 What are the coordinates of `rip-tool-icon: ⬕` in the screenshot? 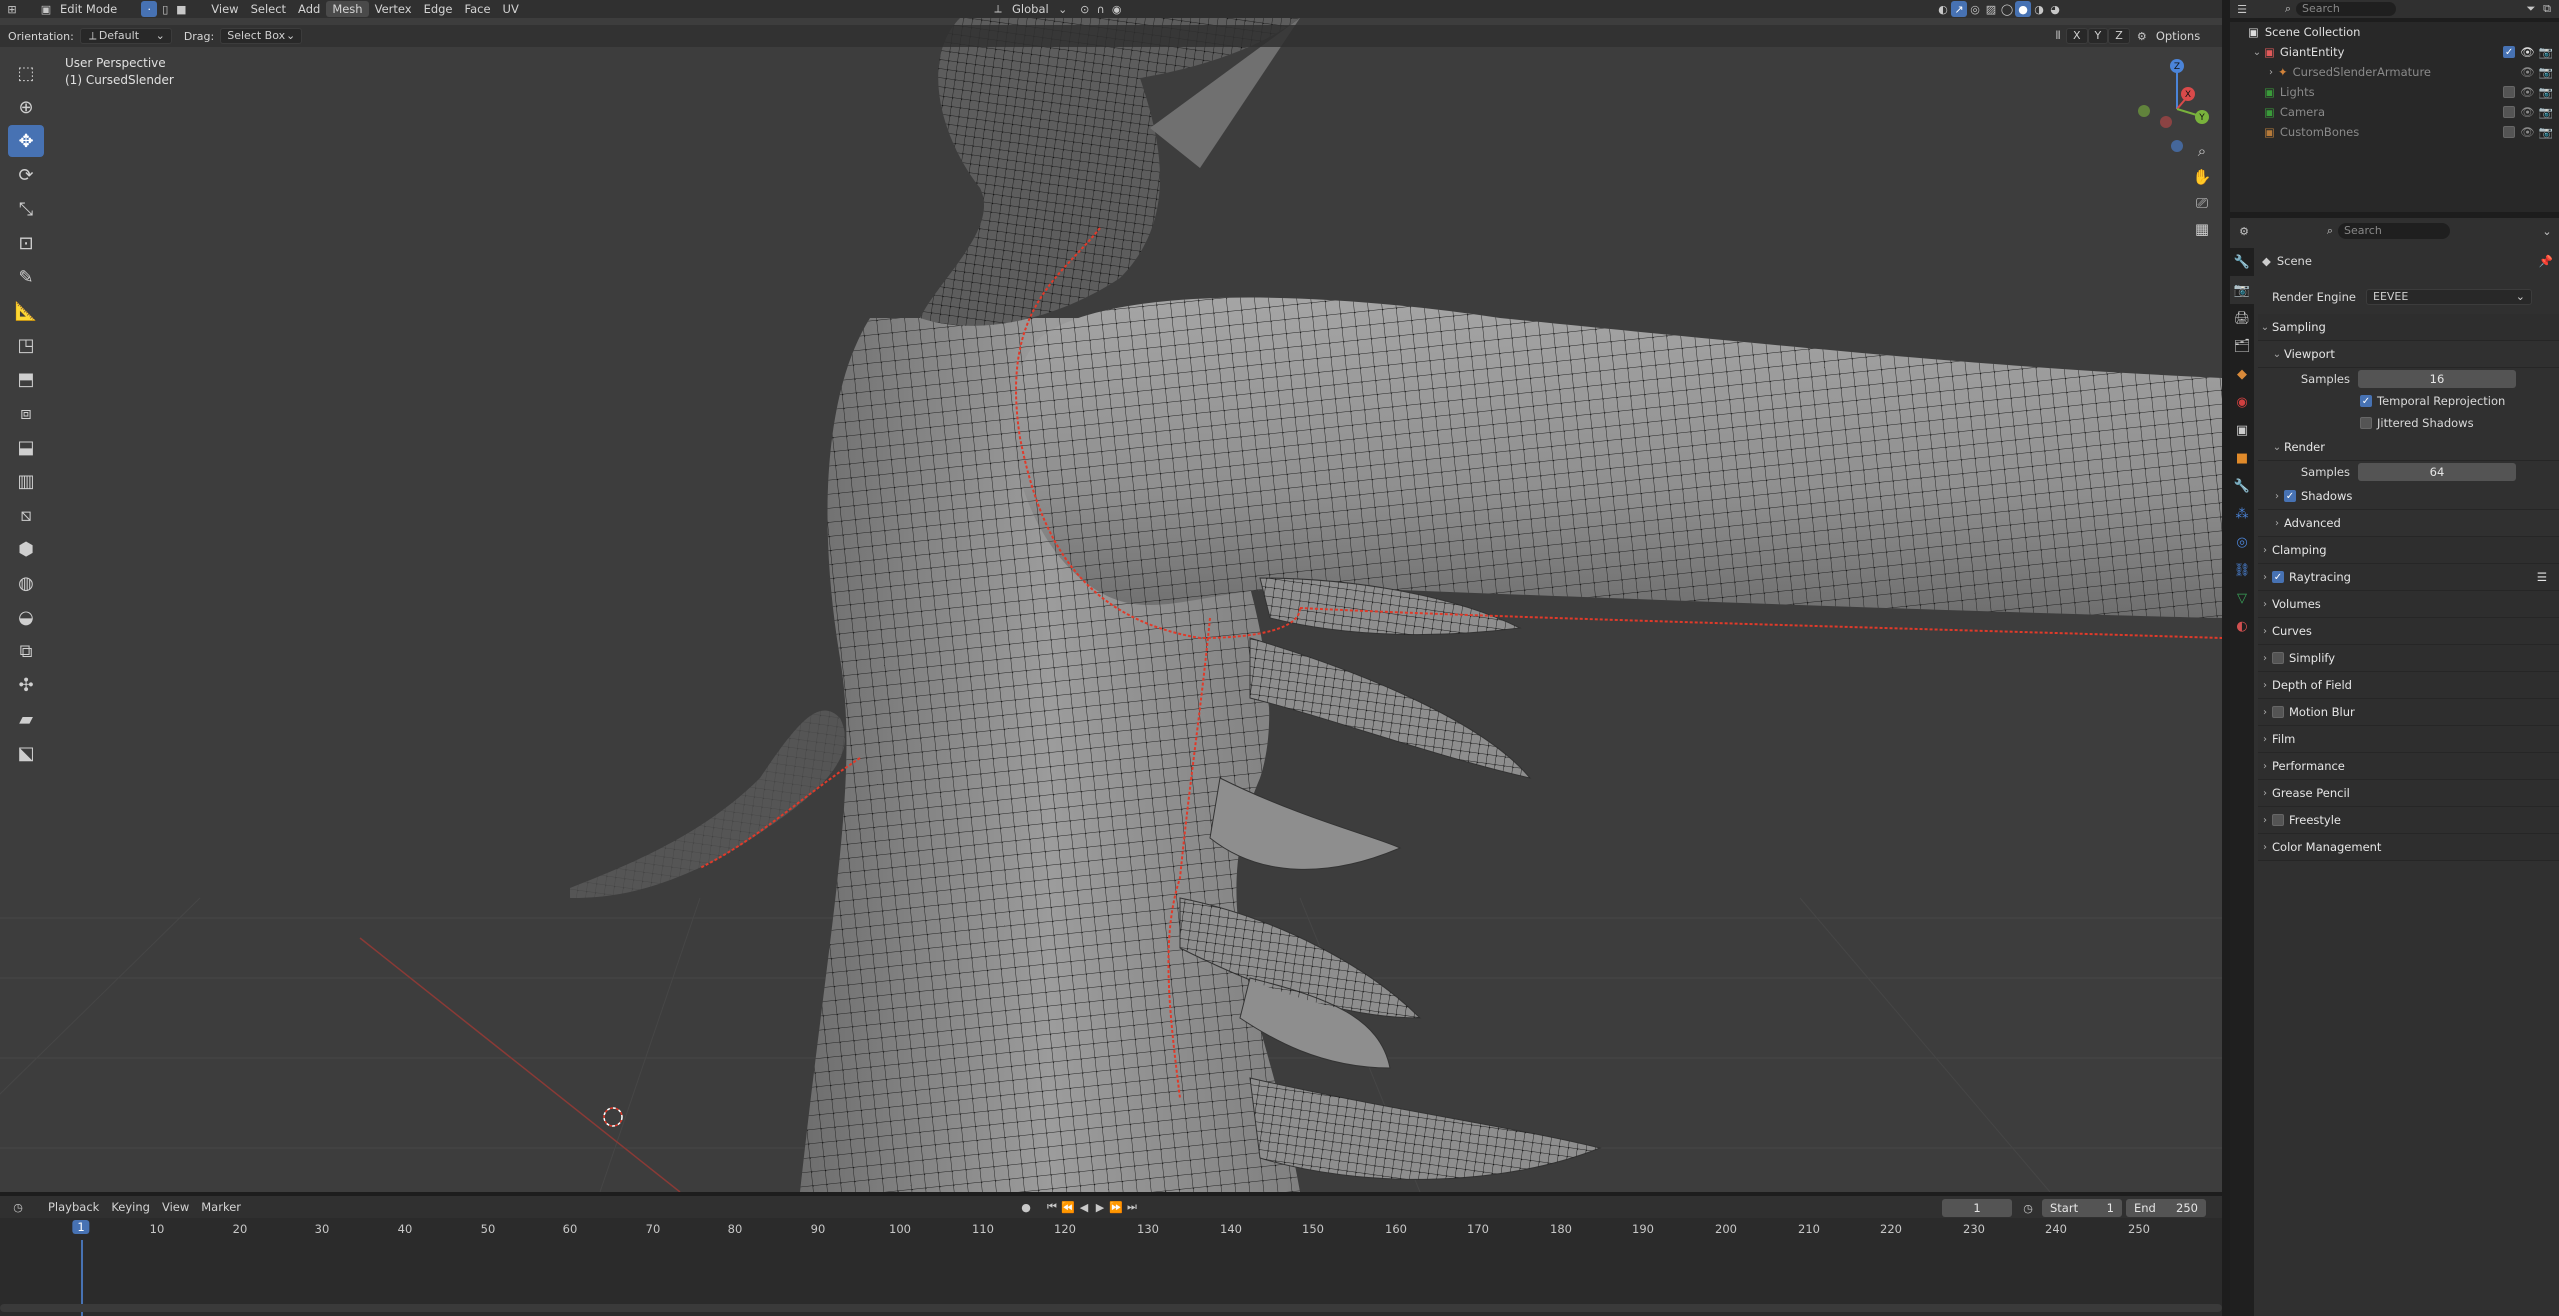 It's located at (26, 753).